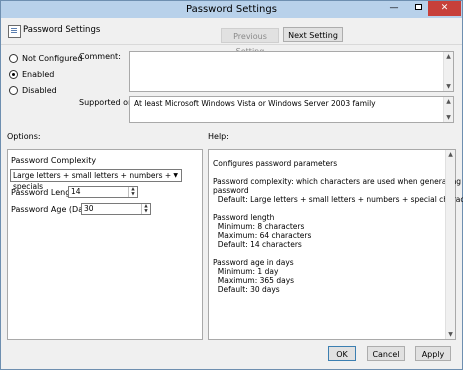 The image size is (463, 370). I want to click on cancel-button: Cancel, so click(386, 353).